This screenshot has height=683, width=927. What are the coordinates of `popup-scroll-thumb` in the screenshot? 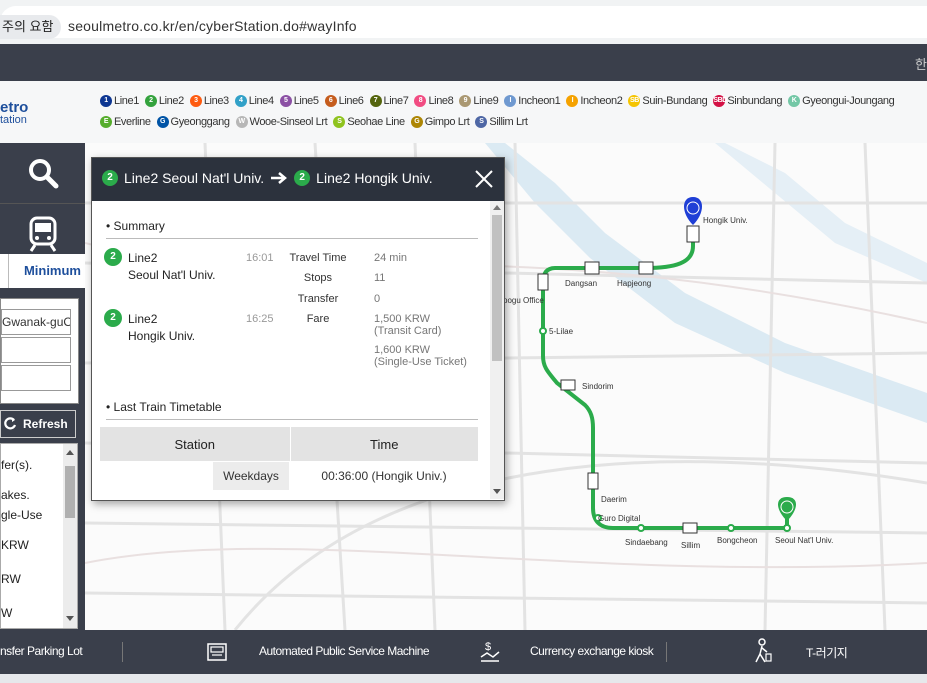 It's located at (497, 288).